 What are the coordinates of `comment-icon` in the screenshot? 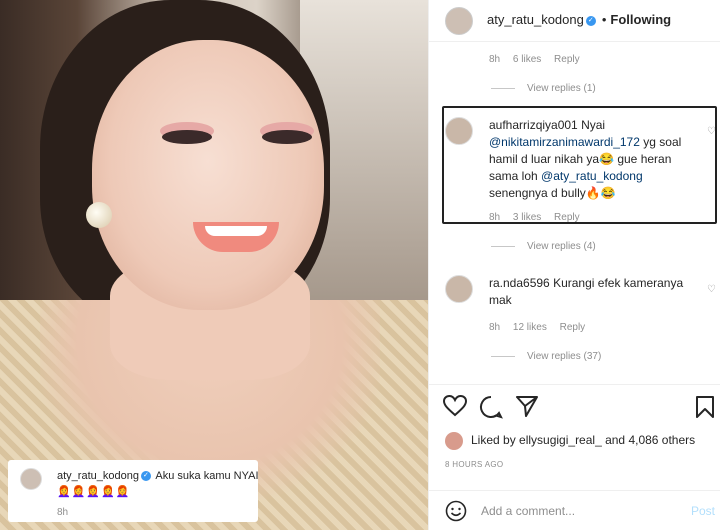 It's located at (491, 407).